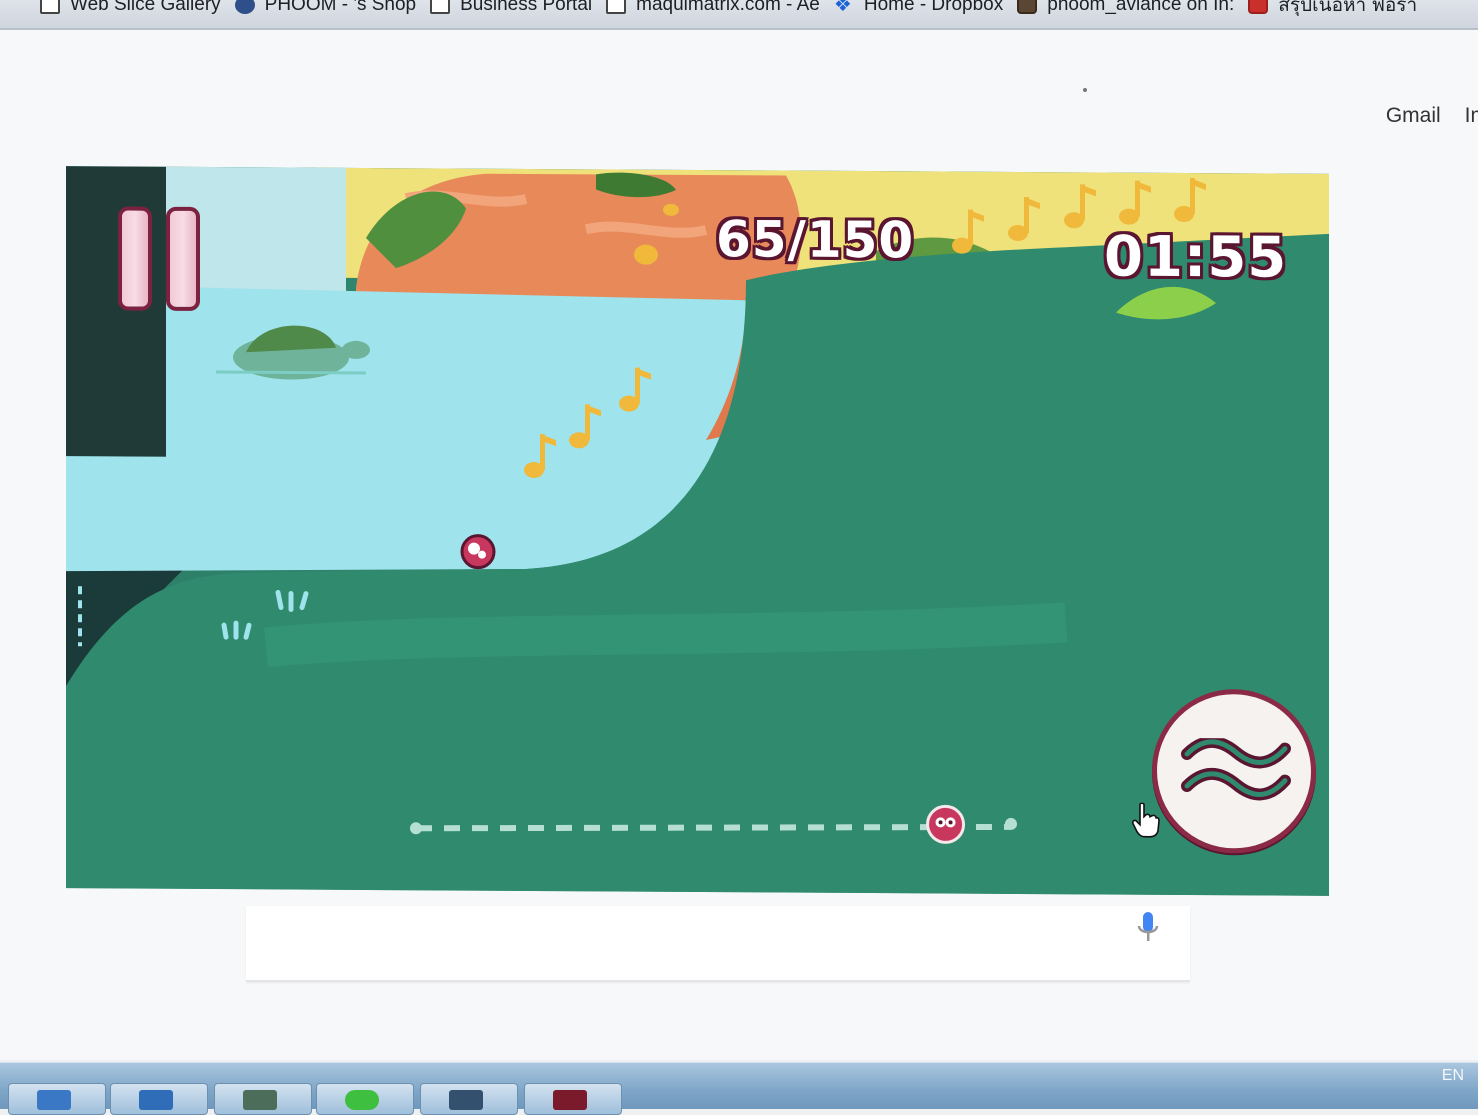 The image size is (1478, 1115). Describe the element at coordinates (340, 7) in the screenshot. I see `bookmark-label: PHOOM - 's Shop` at that location.